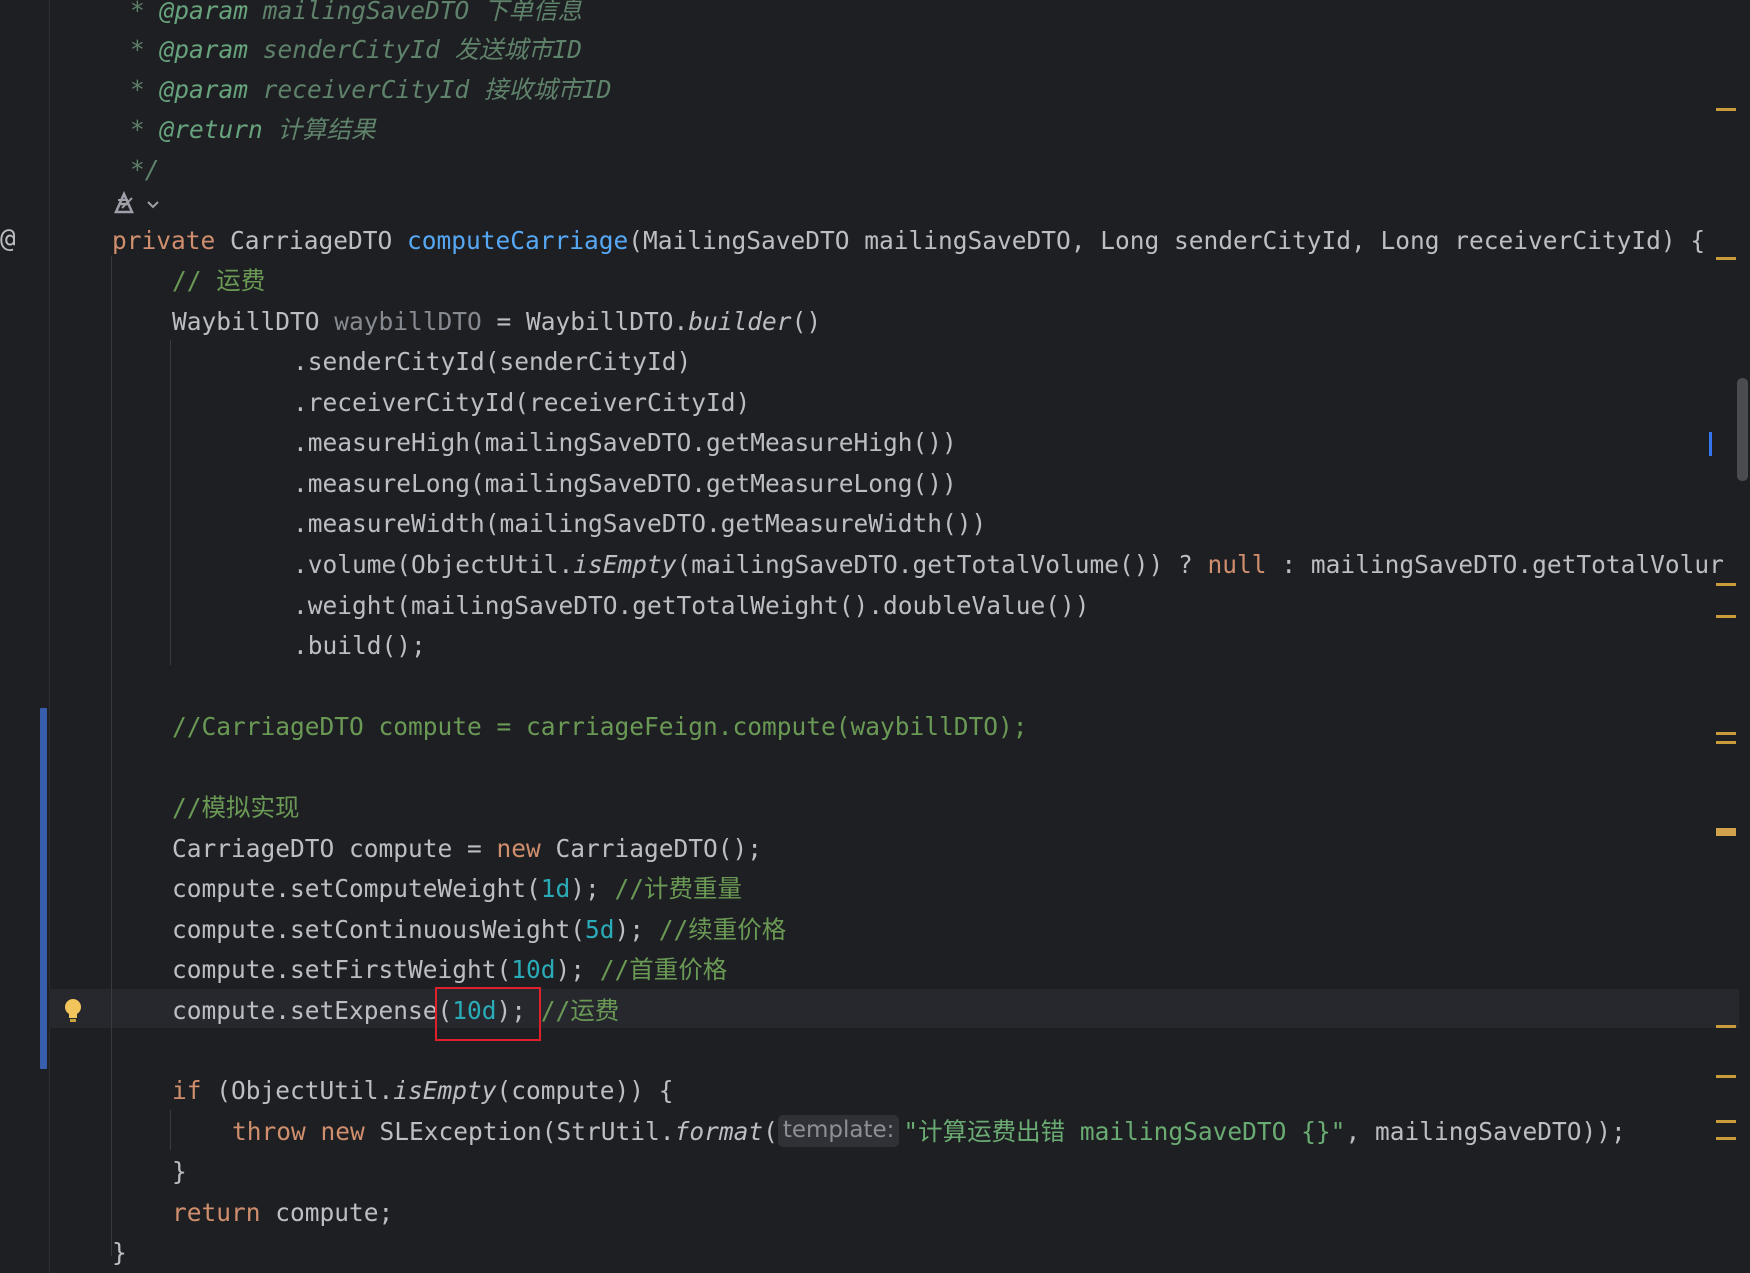  I want to click on error-stripe, so click(1730, 636).